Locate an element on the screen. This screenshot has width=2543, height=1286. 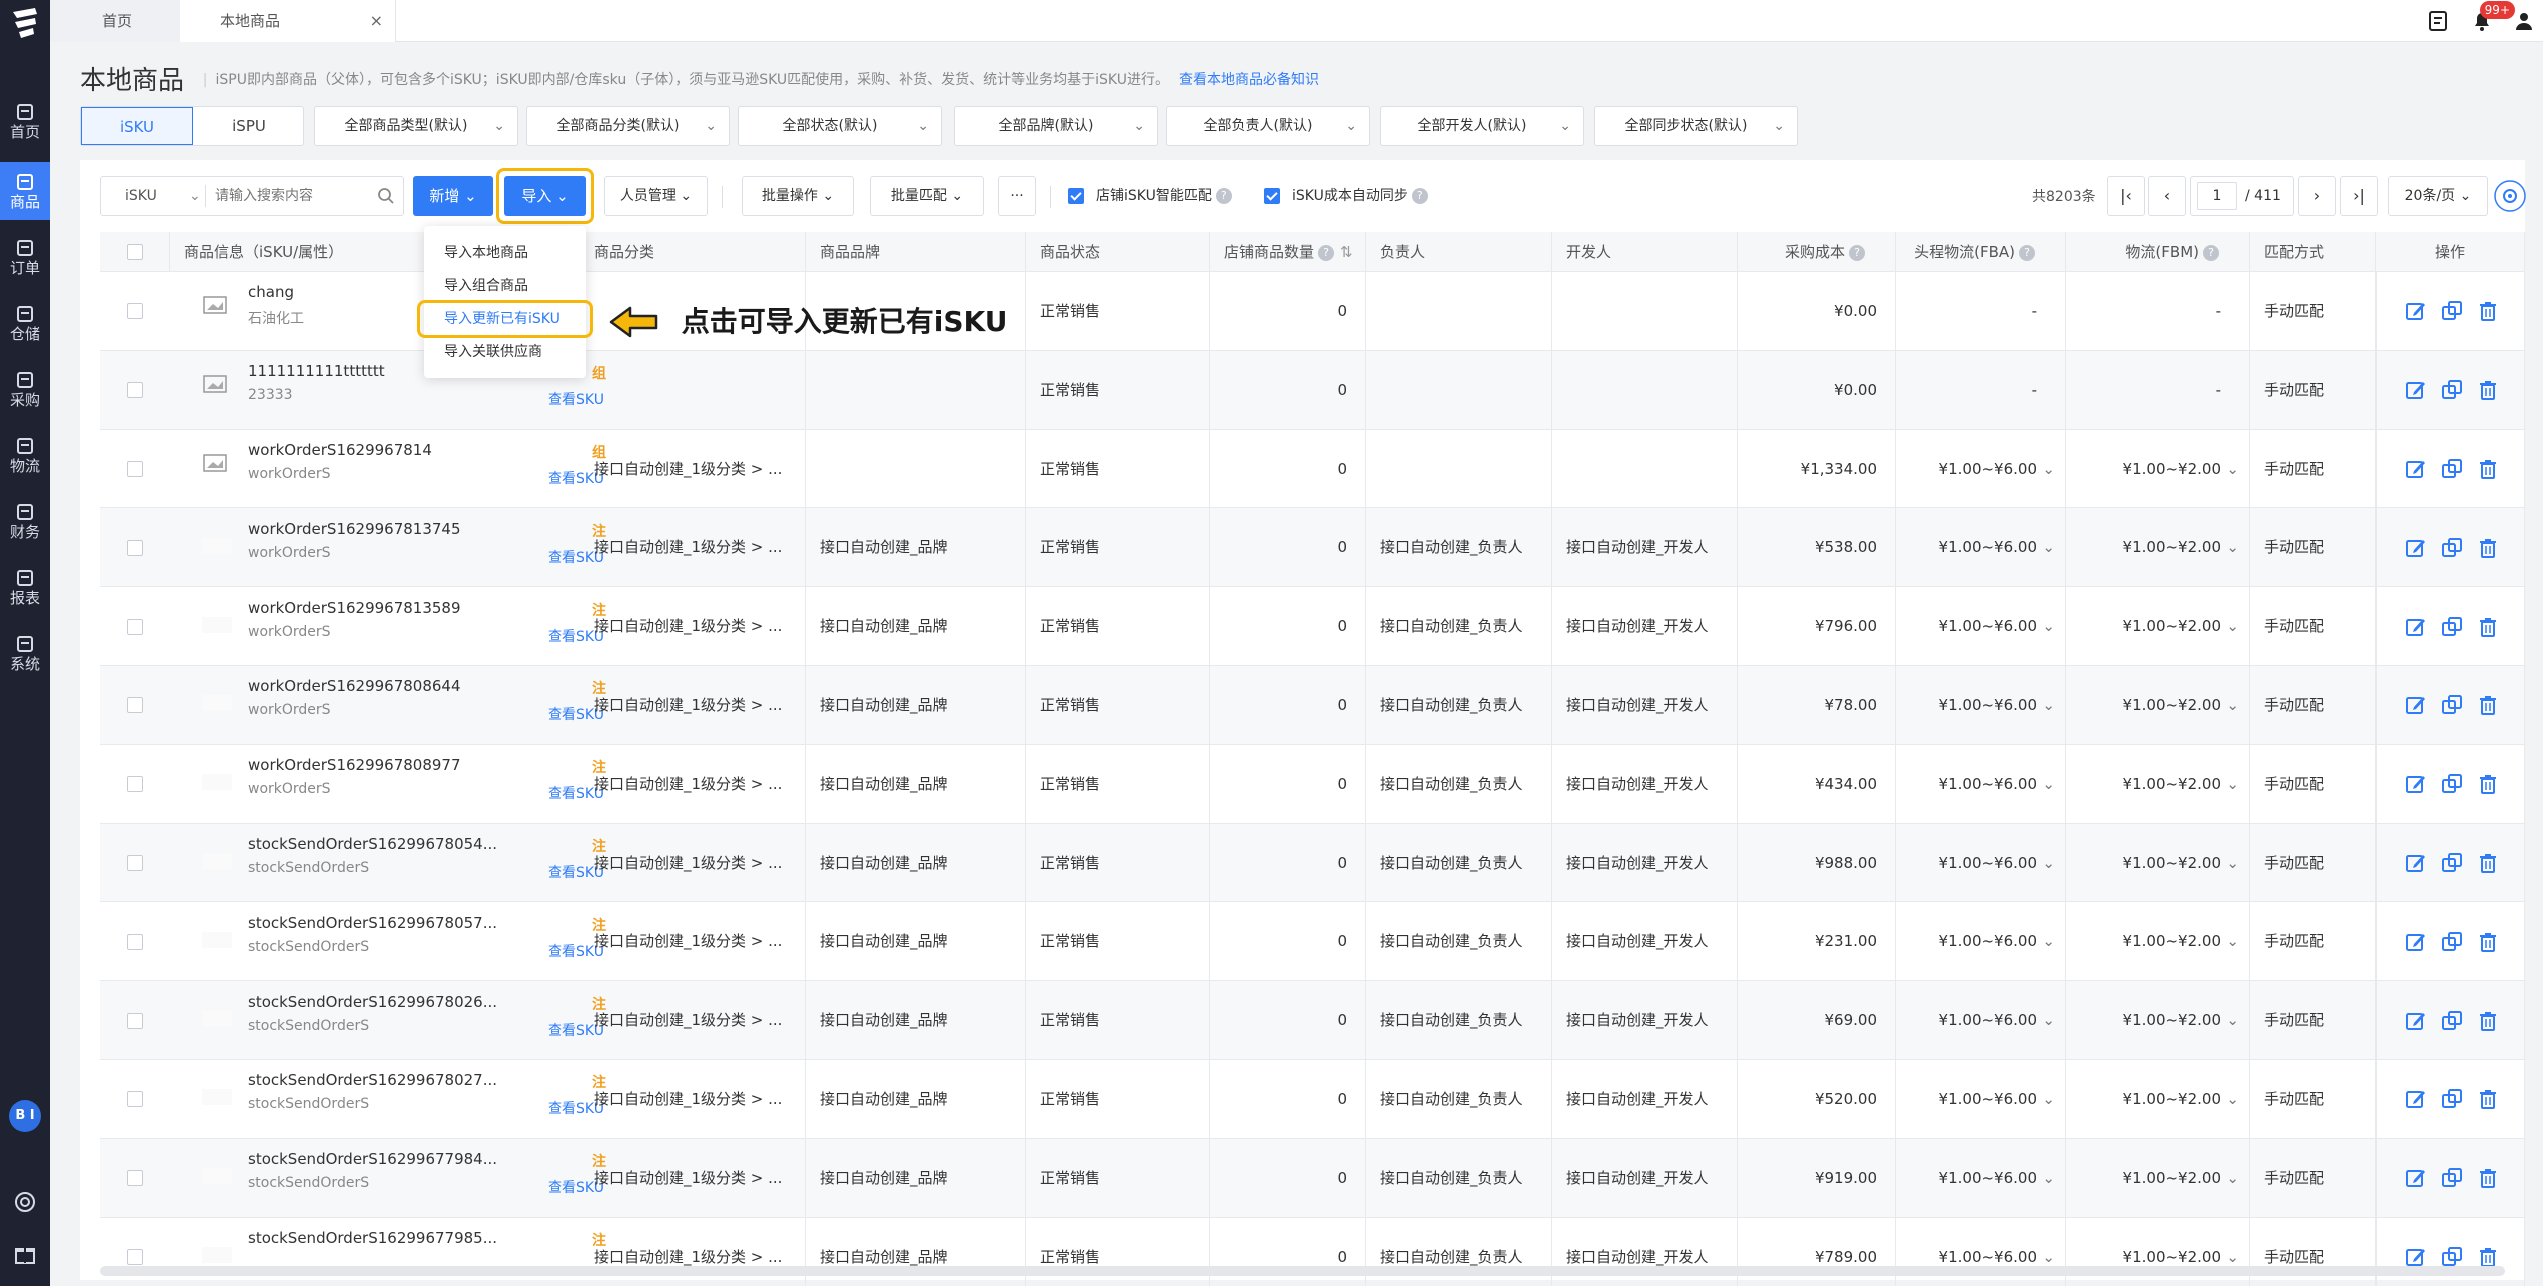
sidebar-item-0: 首页 is located at coordinates (25, 121).